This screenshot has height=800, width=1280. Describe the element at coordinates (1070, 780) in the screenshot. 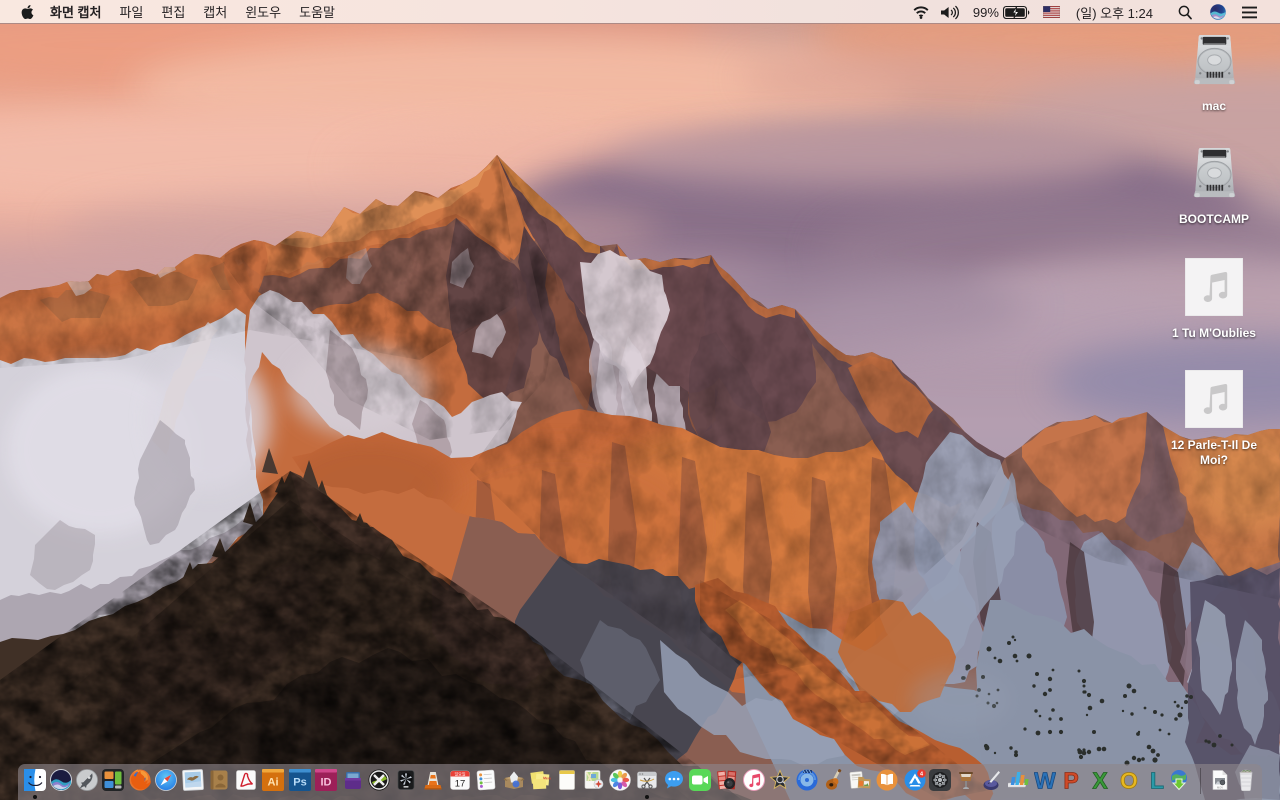

I see `svg-text: P` at that location.